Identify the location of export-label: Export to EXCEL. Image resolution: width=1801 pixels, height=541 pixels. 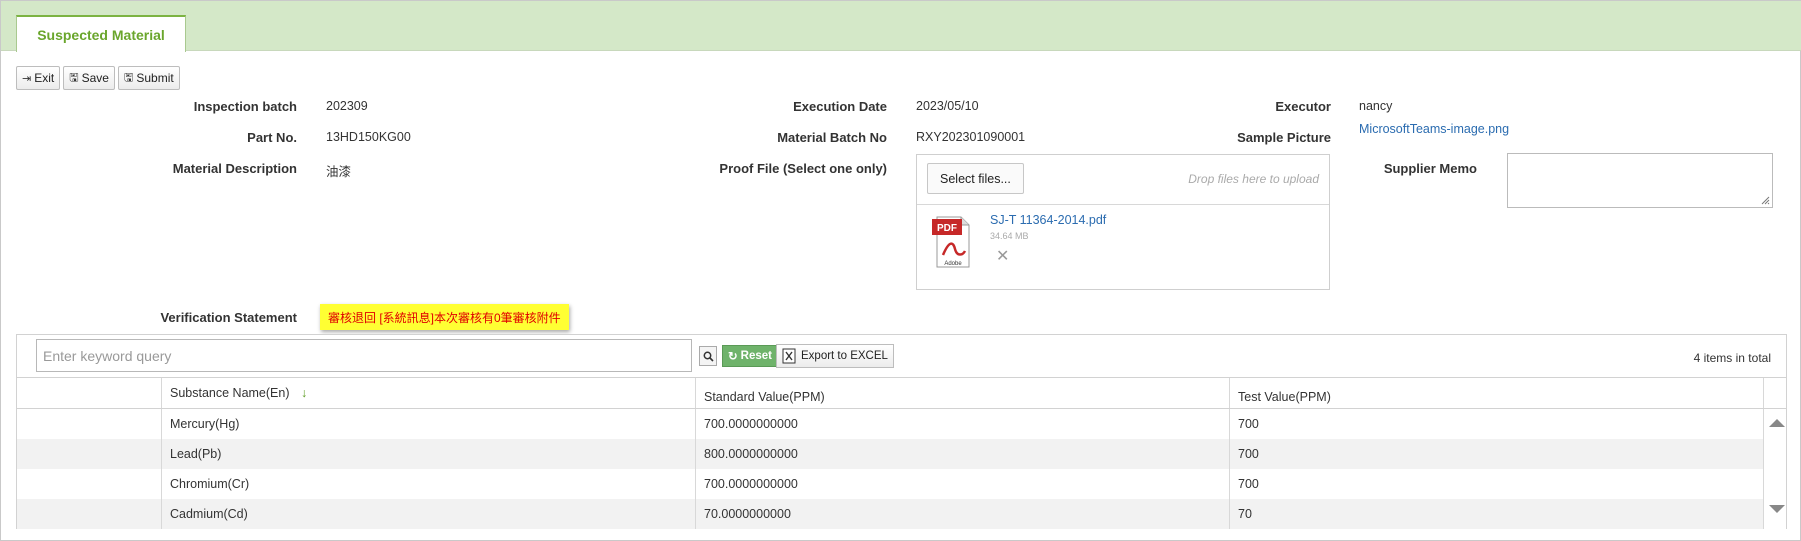
(844, 356).